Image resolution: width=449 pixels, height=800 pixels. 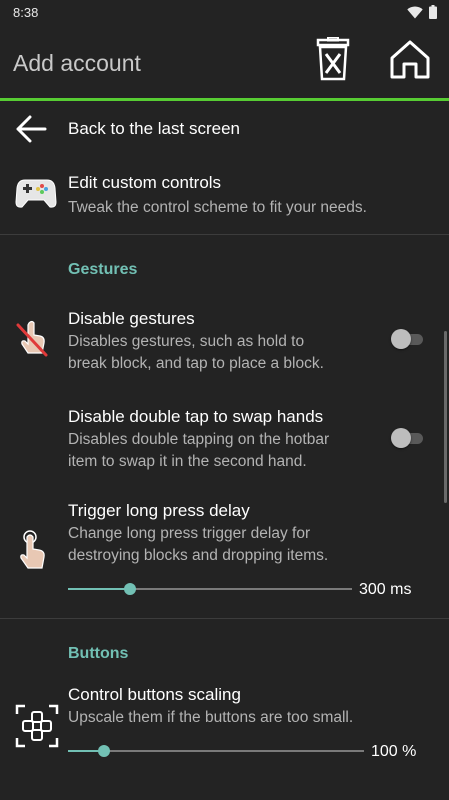 I want to click on delete-button, so click(x=333, y=61).